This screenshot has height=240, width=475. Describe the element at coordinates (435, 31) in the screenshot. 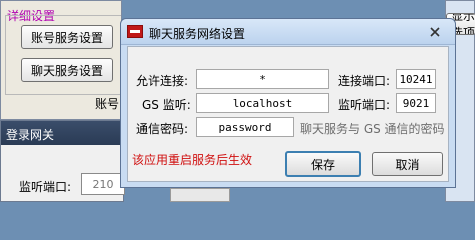

I see `close-icon` at that location.